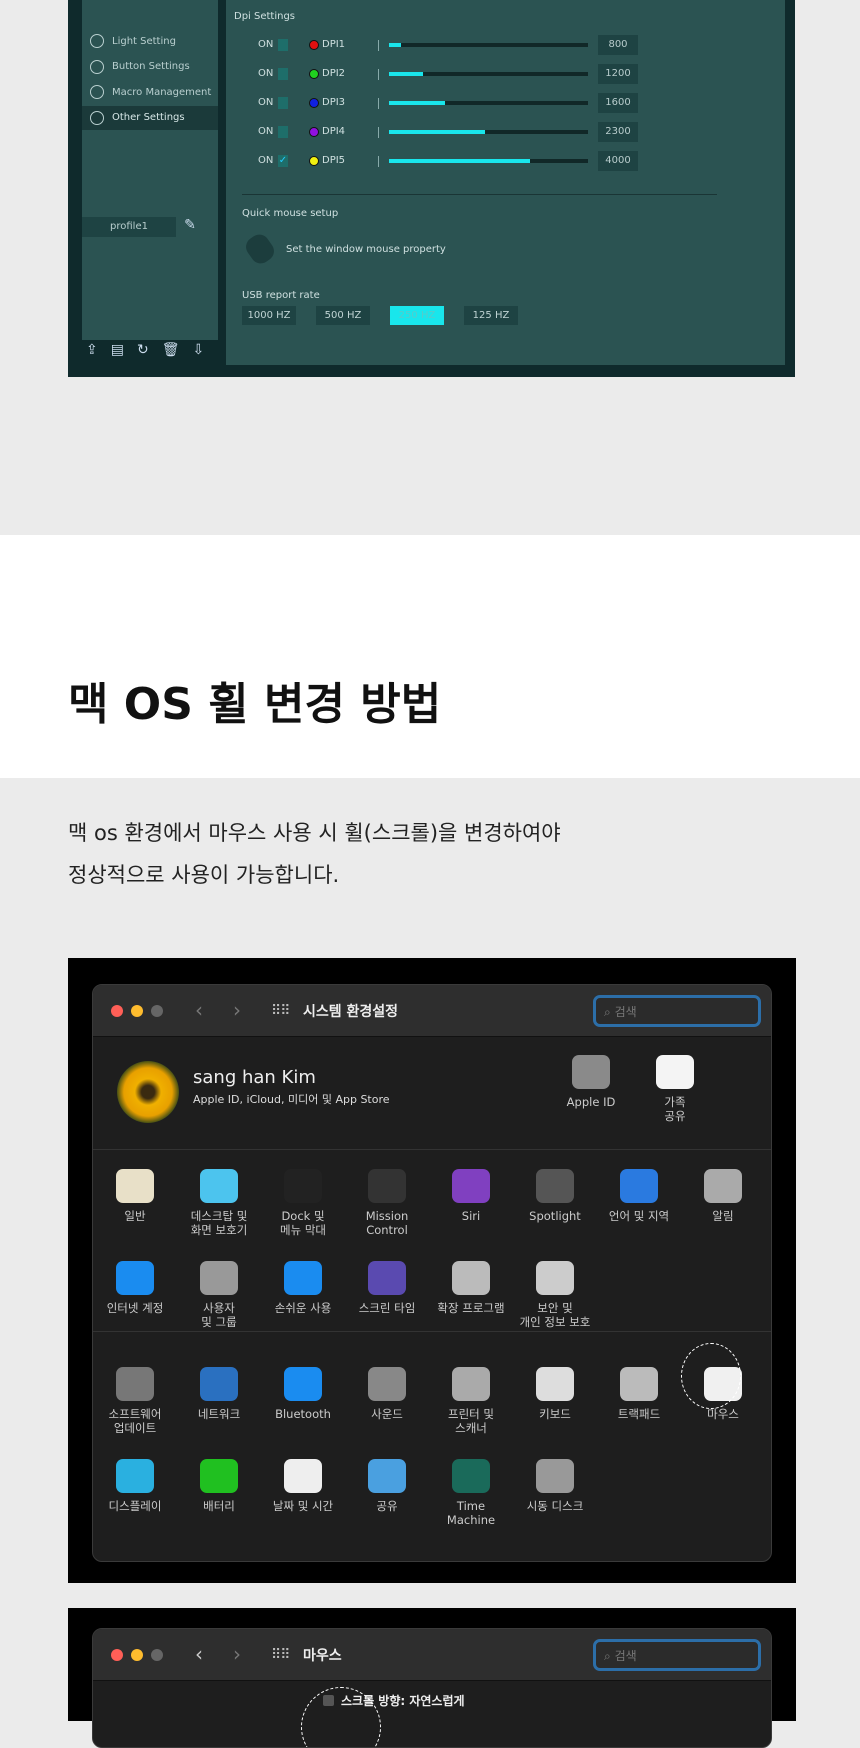 The width and height of the screenshot is (860, 1748). What do you see at coordinates (432, 1655) in the screenshot?
I see `titlebar: ‹ › ⠿⠿ 마우스 ⌕ 검색` at bounding box center [432, 1655].